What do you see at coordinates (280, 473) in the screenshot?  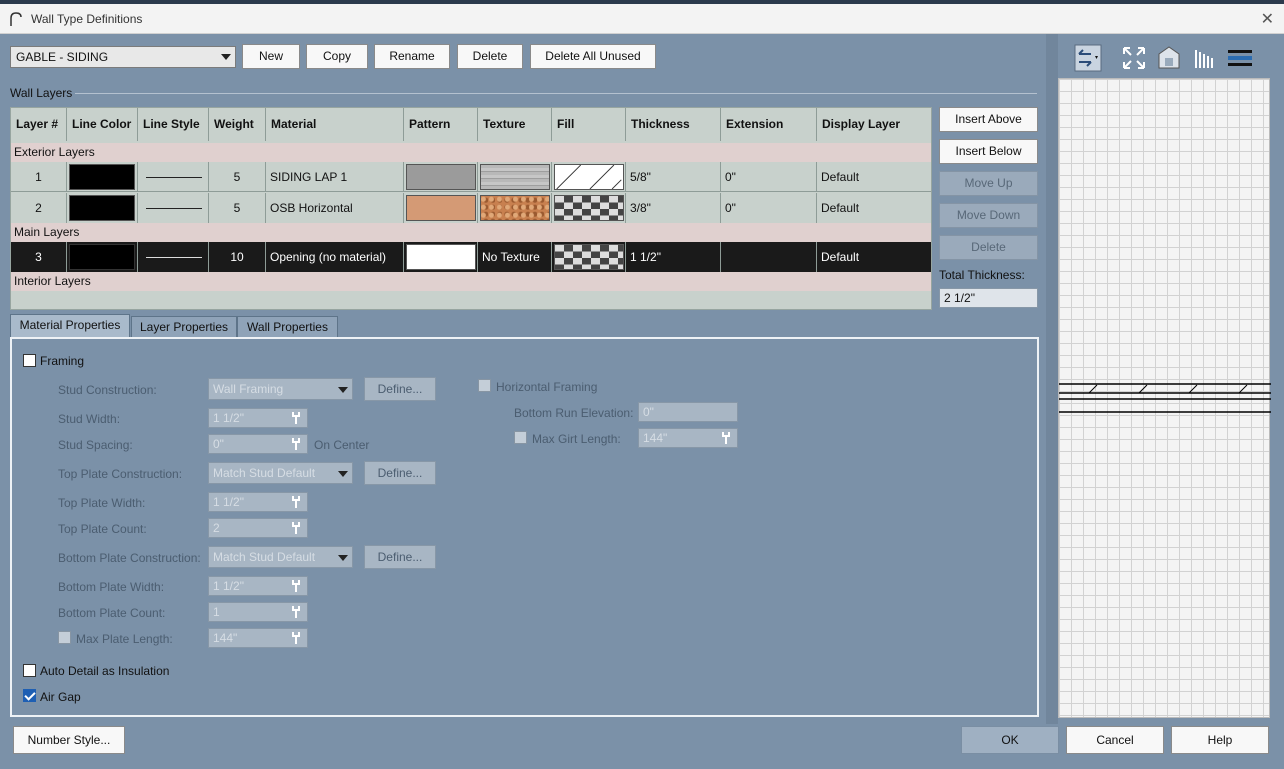 I see `top-plate-construction-select: Match Stud Default` at bounding box center [280, 473].